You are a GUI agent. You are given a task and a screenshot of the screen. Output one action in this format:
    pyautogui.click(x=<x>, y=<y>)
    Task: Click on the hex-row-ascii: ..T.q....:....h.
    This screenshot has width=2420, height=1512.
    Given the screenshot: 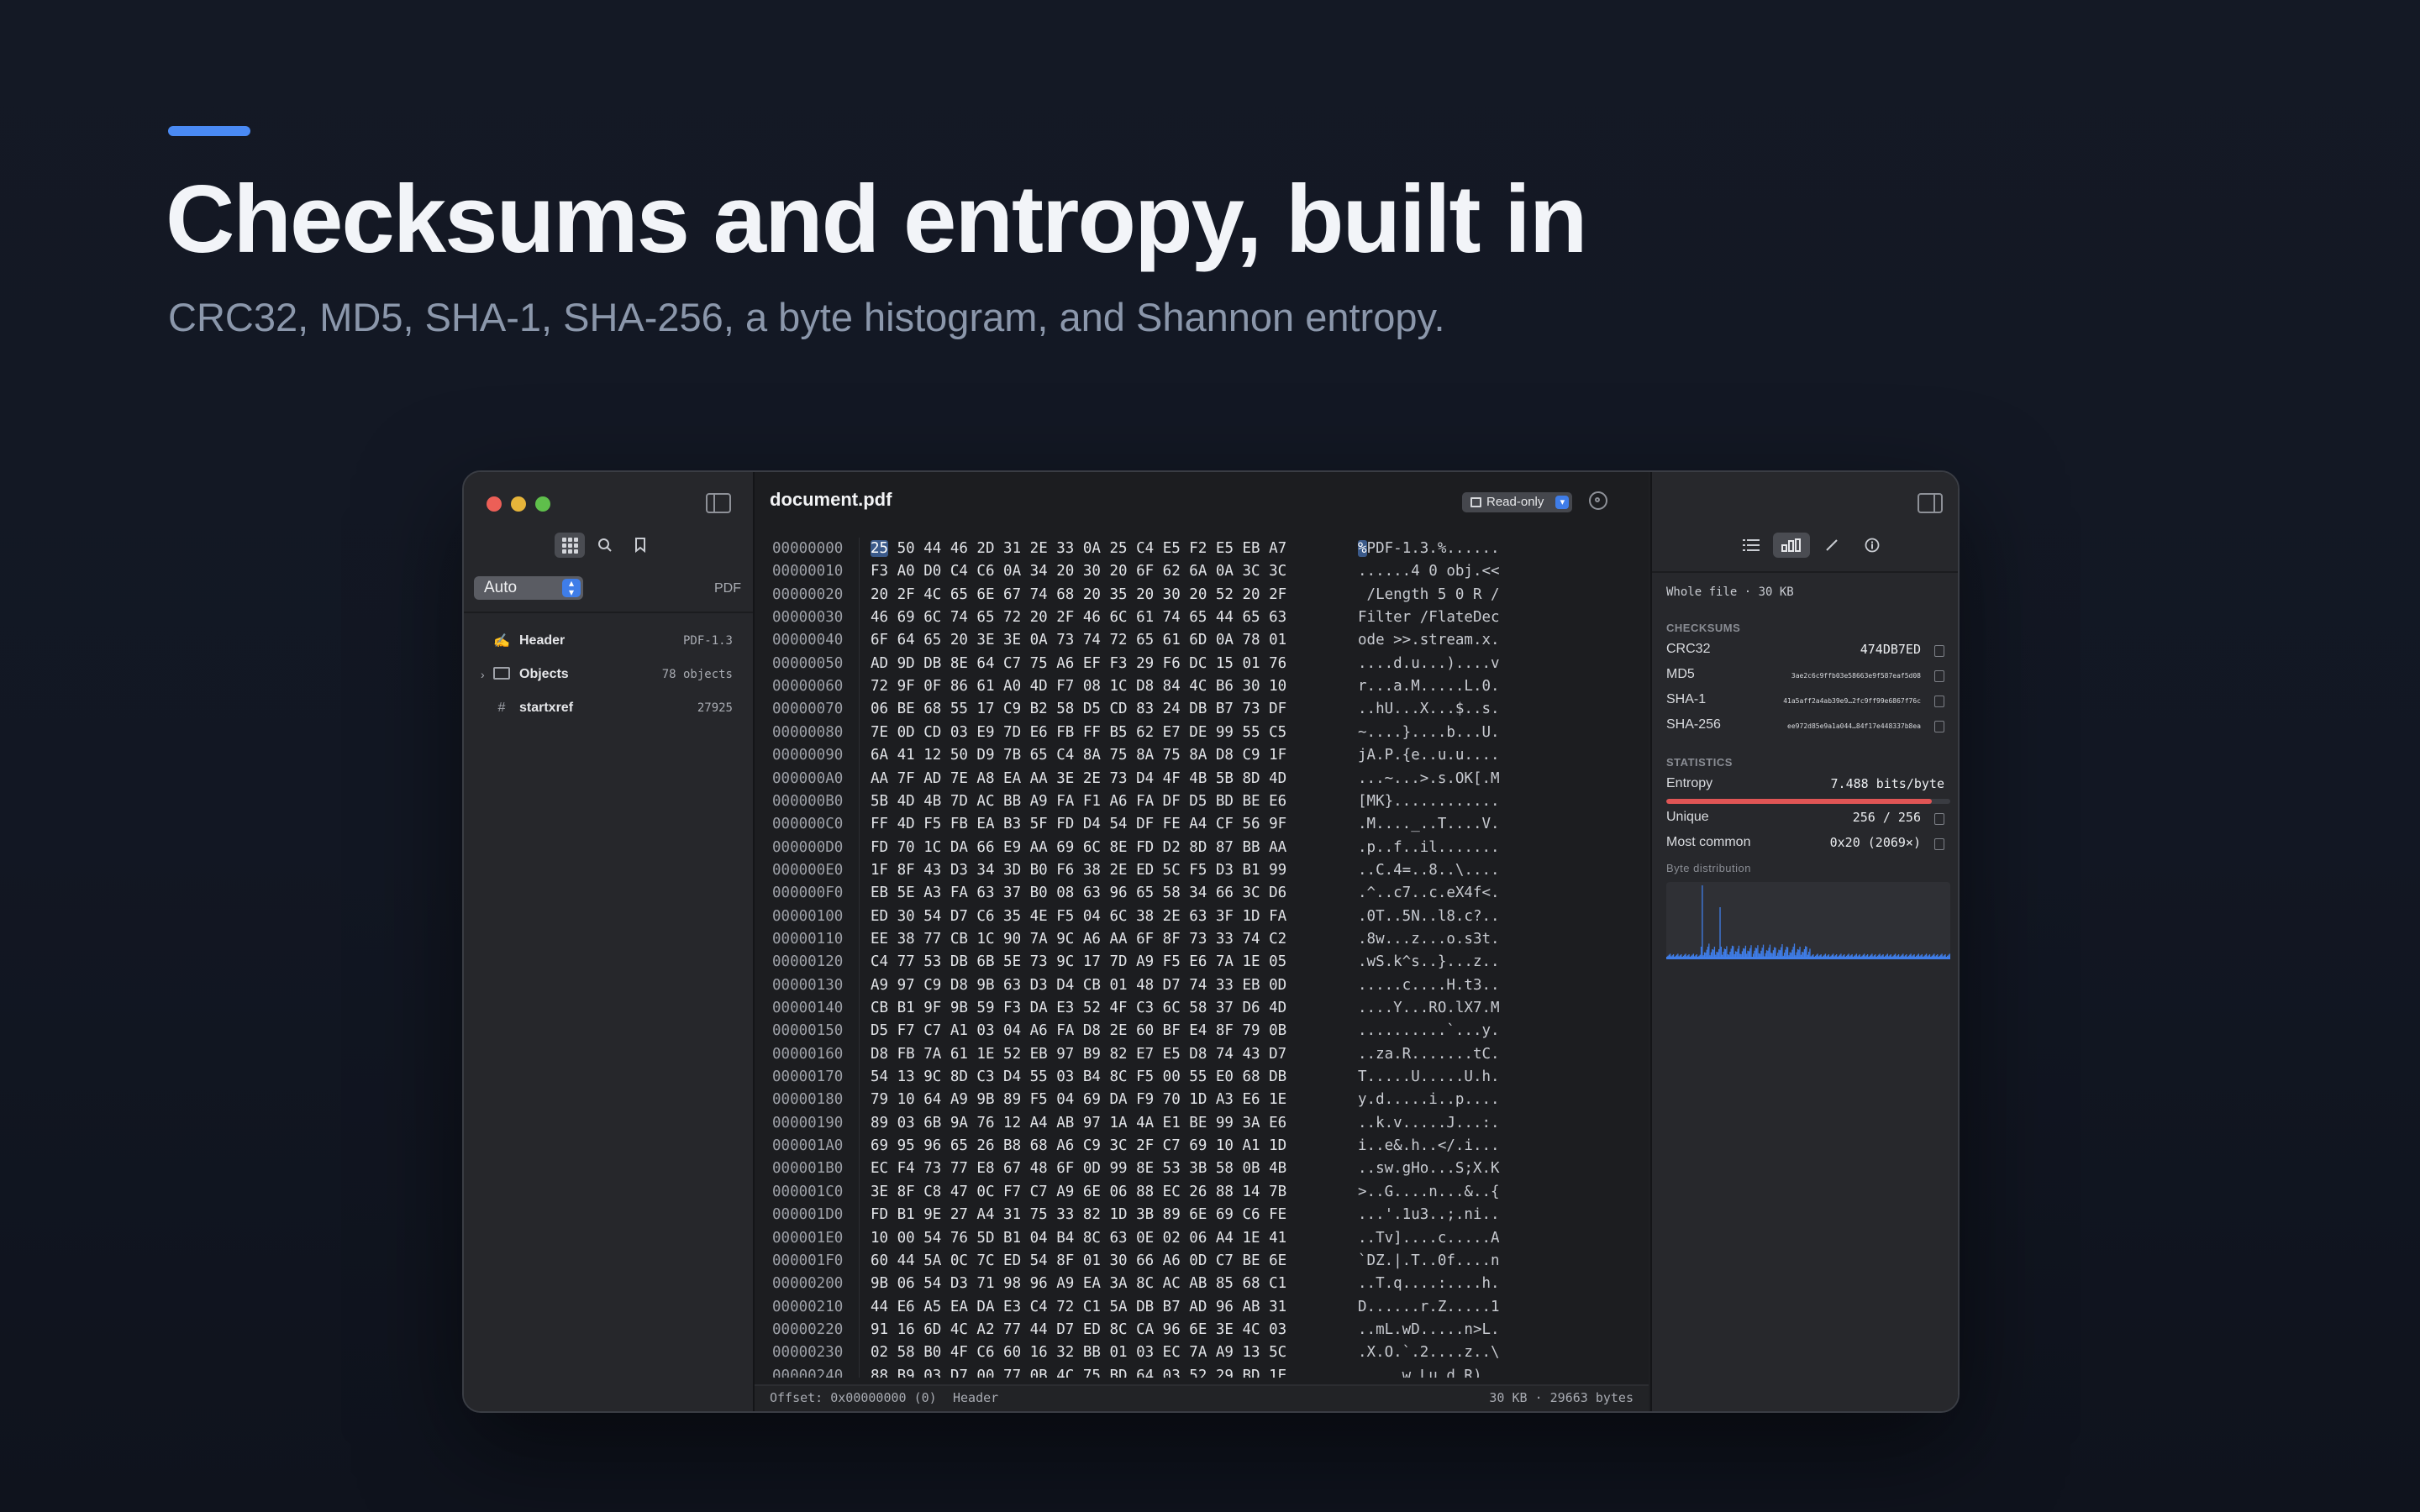 What is the action you would take?
    pyautogui.click(x=1429, y=1284)
    